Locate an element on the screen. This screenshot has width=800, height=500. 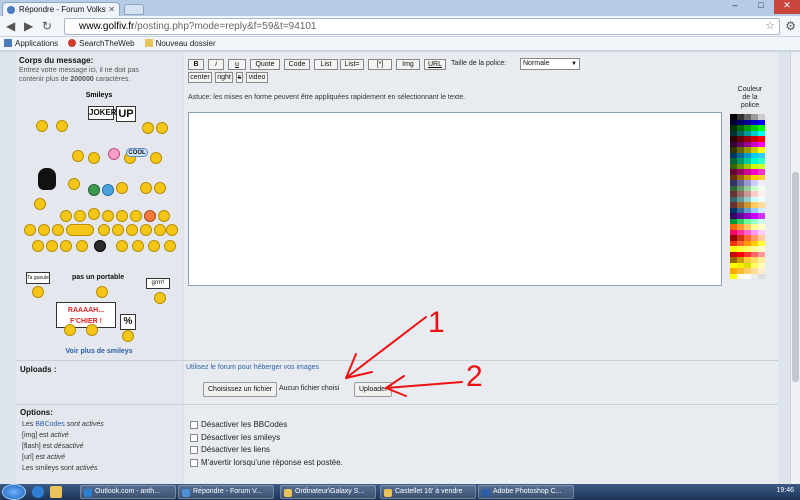
bookmark-searchtheweb: SearchTheWeb is located at coordinates (101, 43).